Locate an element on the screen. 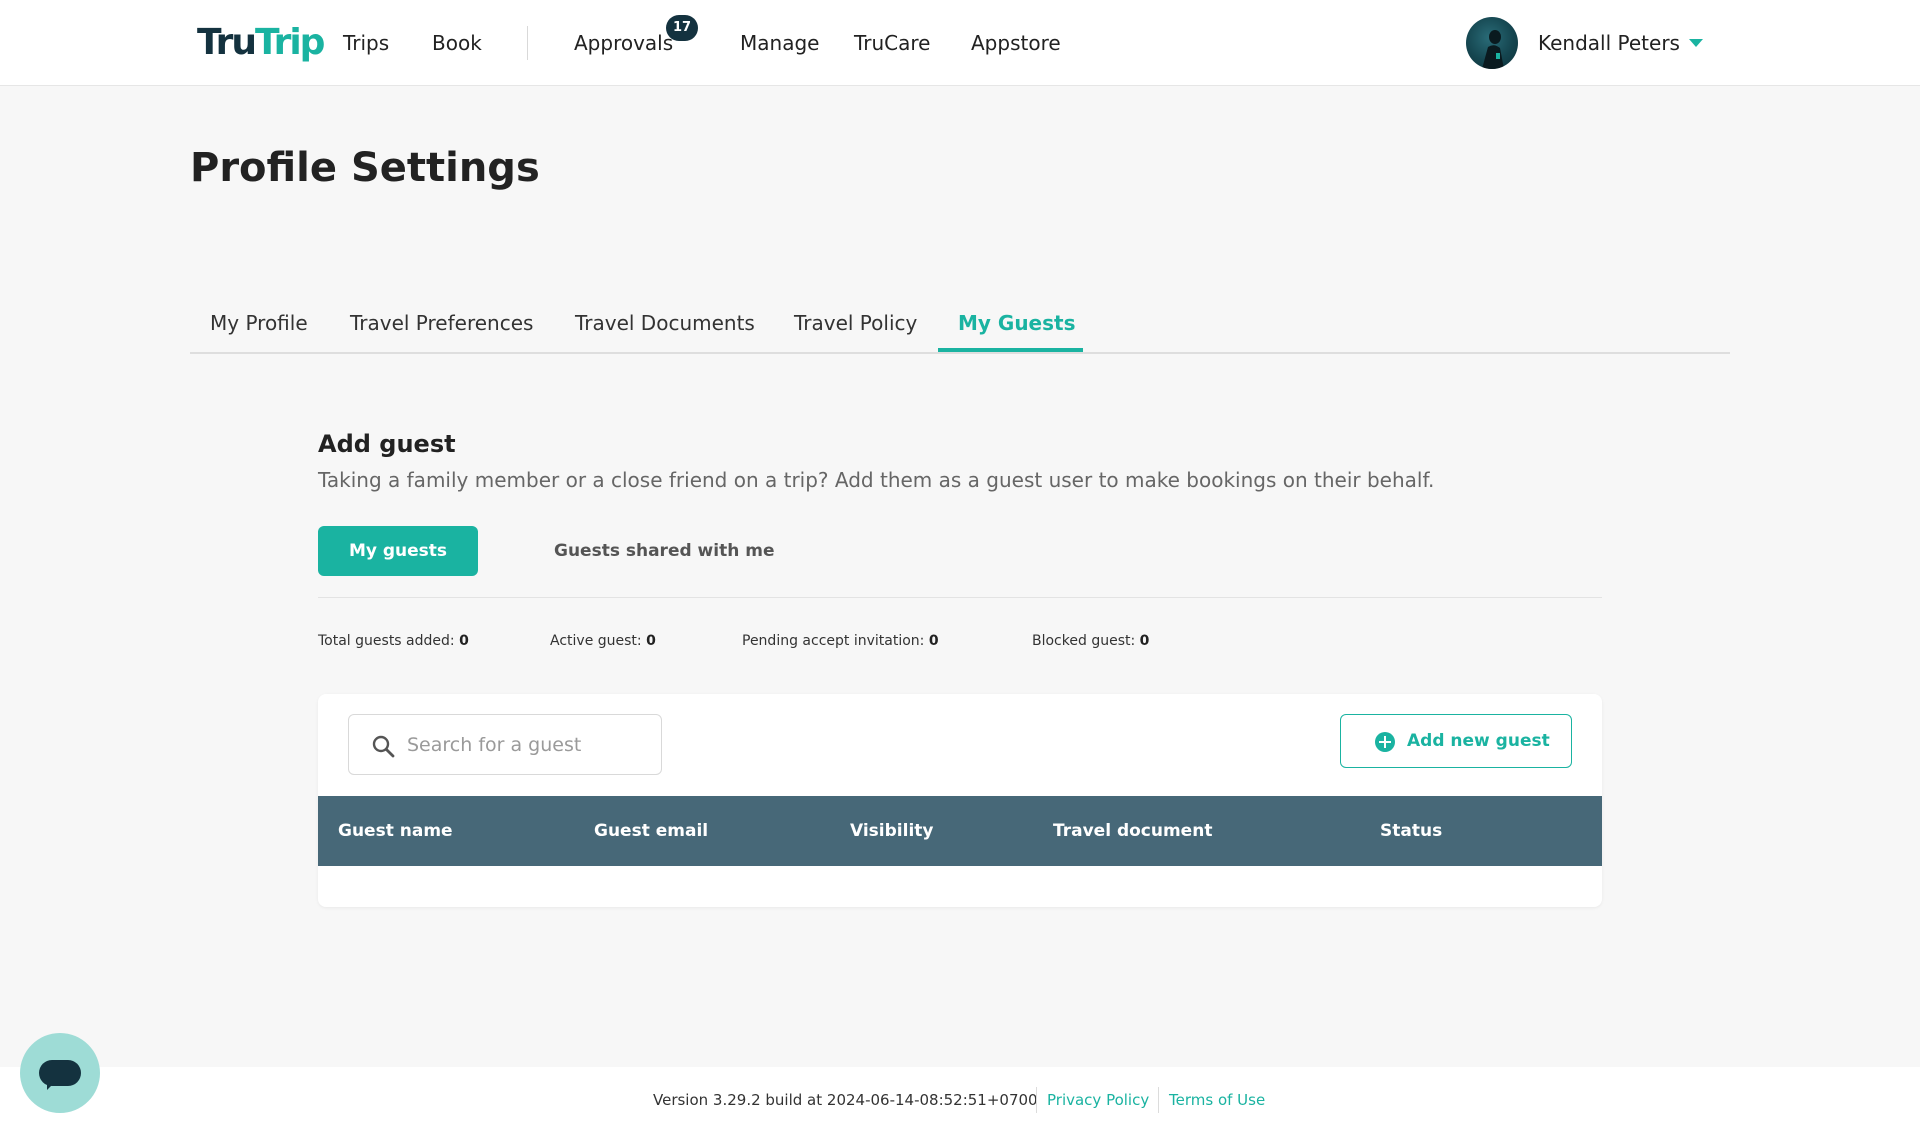 Image resolution: width=1920 pixels, height=1133 pixels. logo-text-tru: Tru is located at coordinates (227, 42).